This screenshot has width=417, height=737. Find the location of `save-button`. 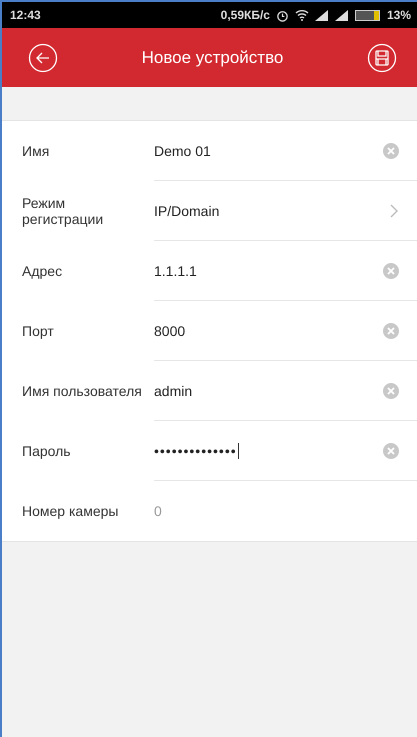

save-button is located at coordinates (381, 57).